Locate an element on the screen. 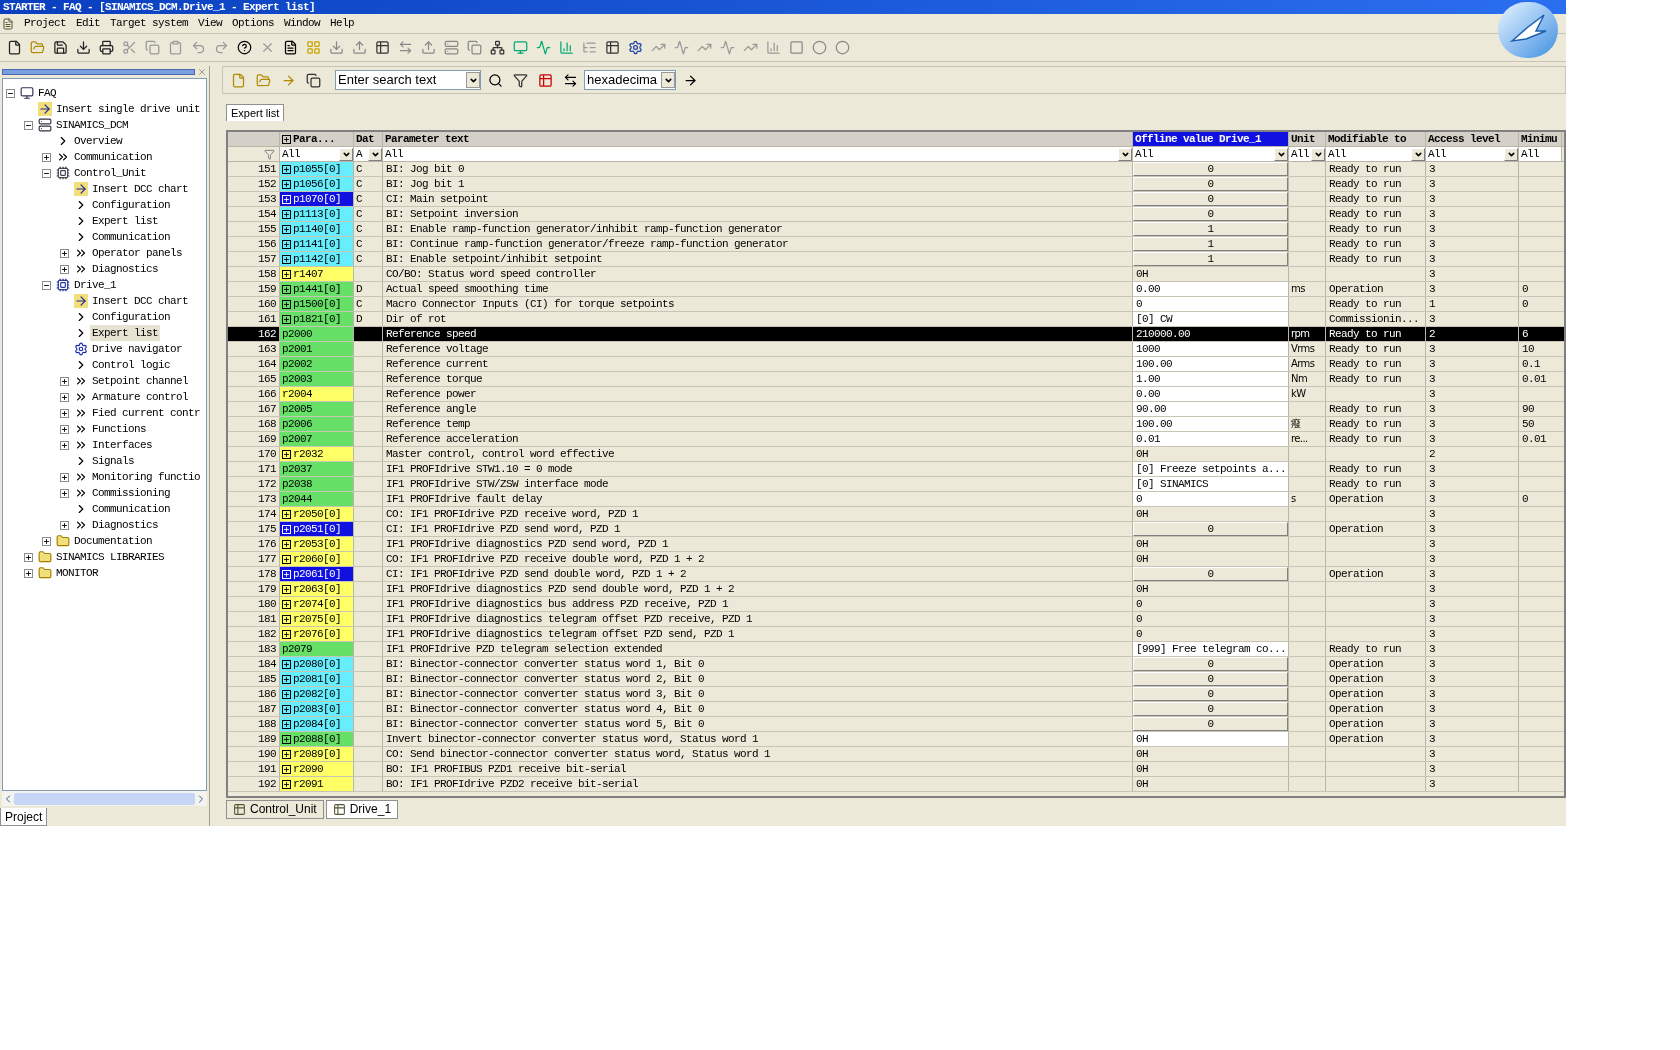 The height and width of the screenshot is (1050, 1680). param-cell: r2090 is located at coordinates (317, 769).